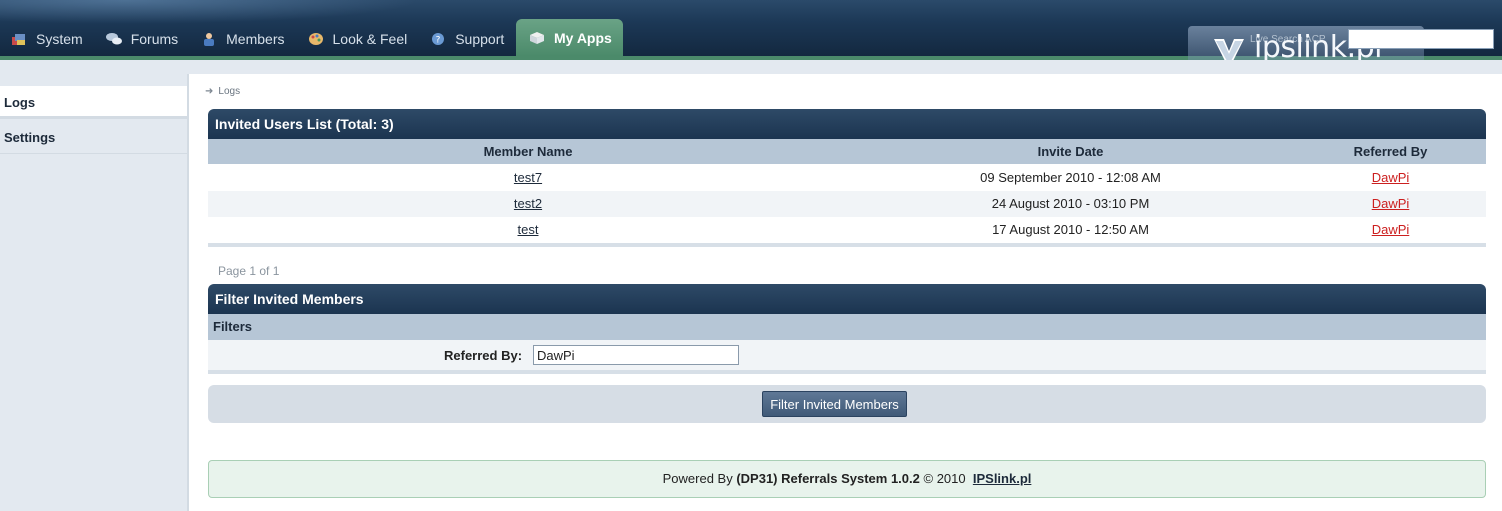 This screenshot has height=511, width=1502. Describe the element at coordinates (114, 39) in the screenshot. I see `forums-icon` at that location.